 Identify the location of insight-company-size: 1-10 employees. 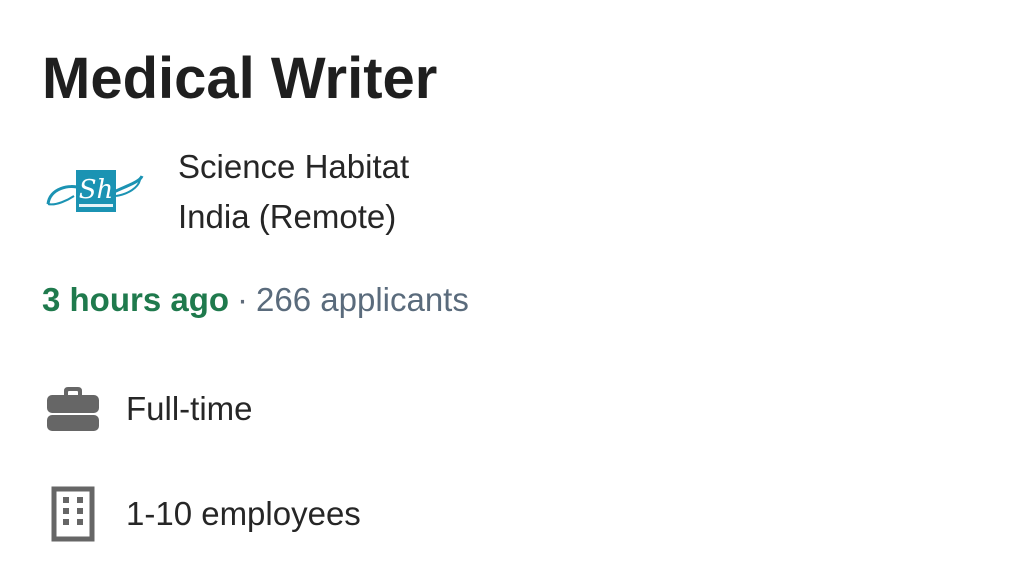
(202, 514).